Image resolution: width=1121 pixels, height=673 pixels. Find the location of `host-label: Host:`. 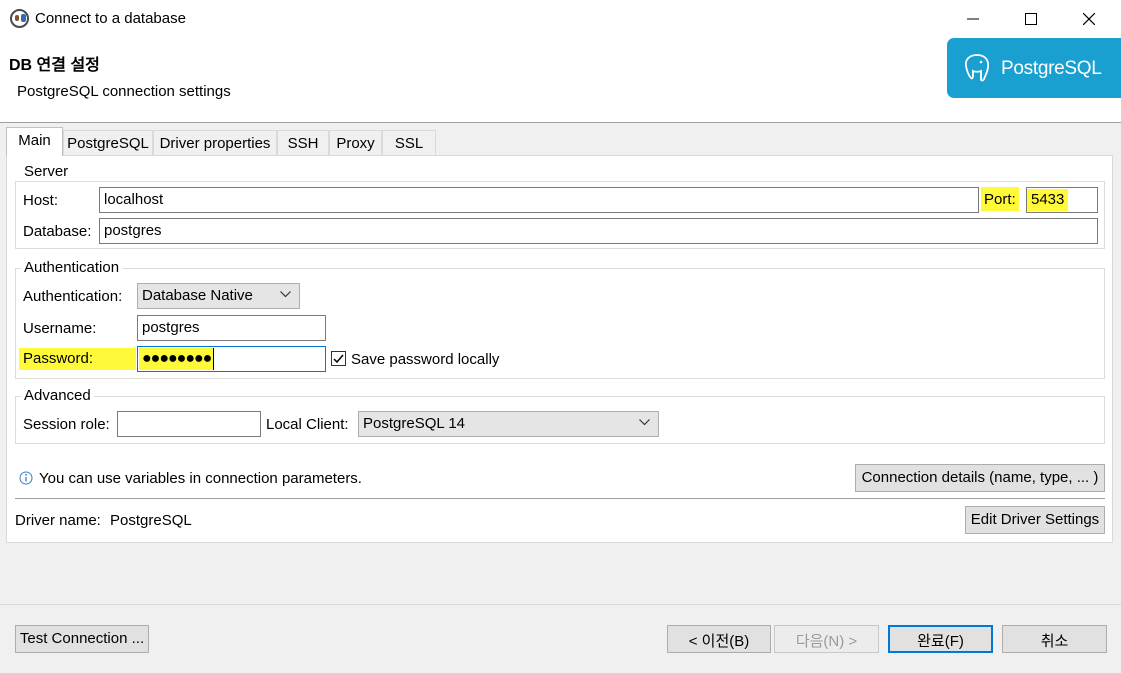

host-label: Host: is located at coordinates (41, 200).